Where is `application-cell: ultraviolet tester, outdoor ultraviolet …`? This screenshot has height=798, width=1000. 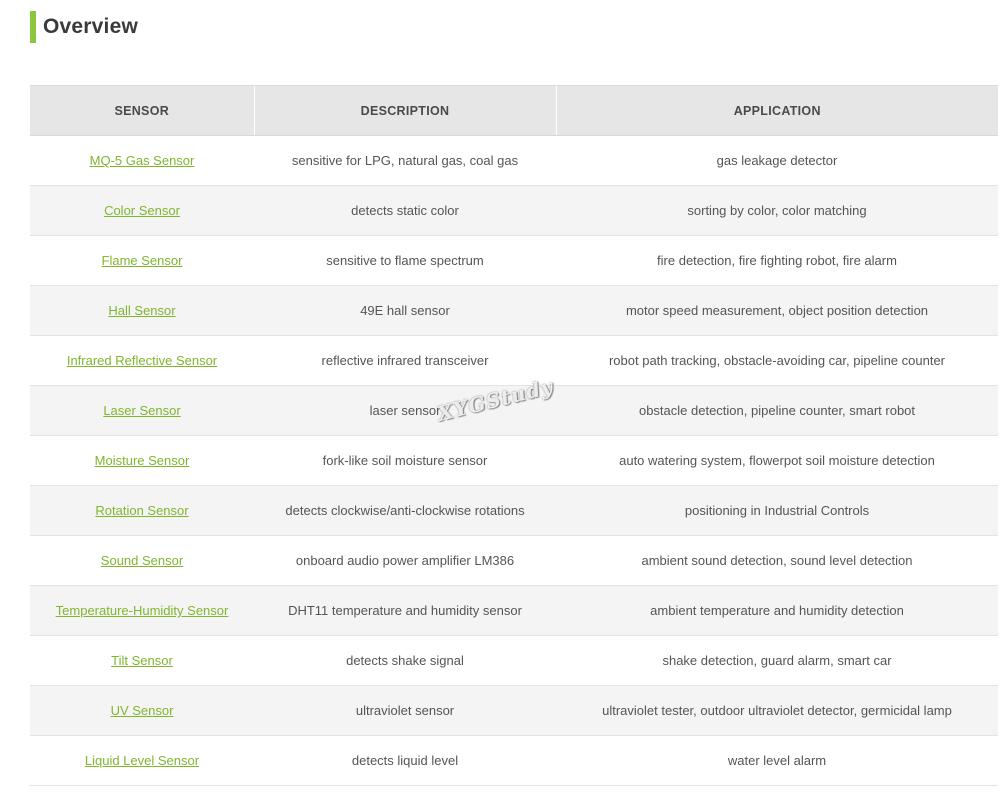
application-cell: ultraviolet tester, outdoor ultraviolet … is located at coordinates (777, 710).